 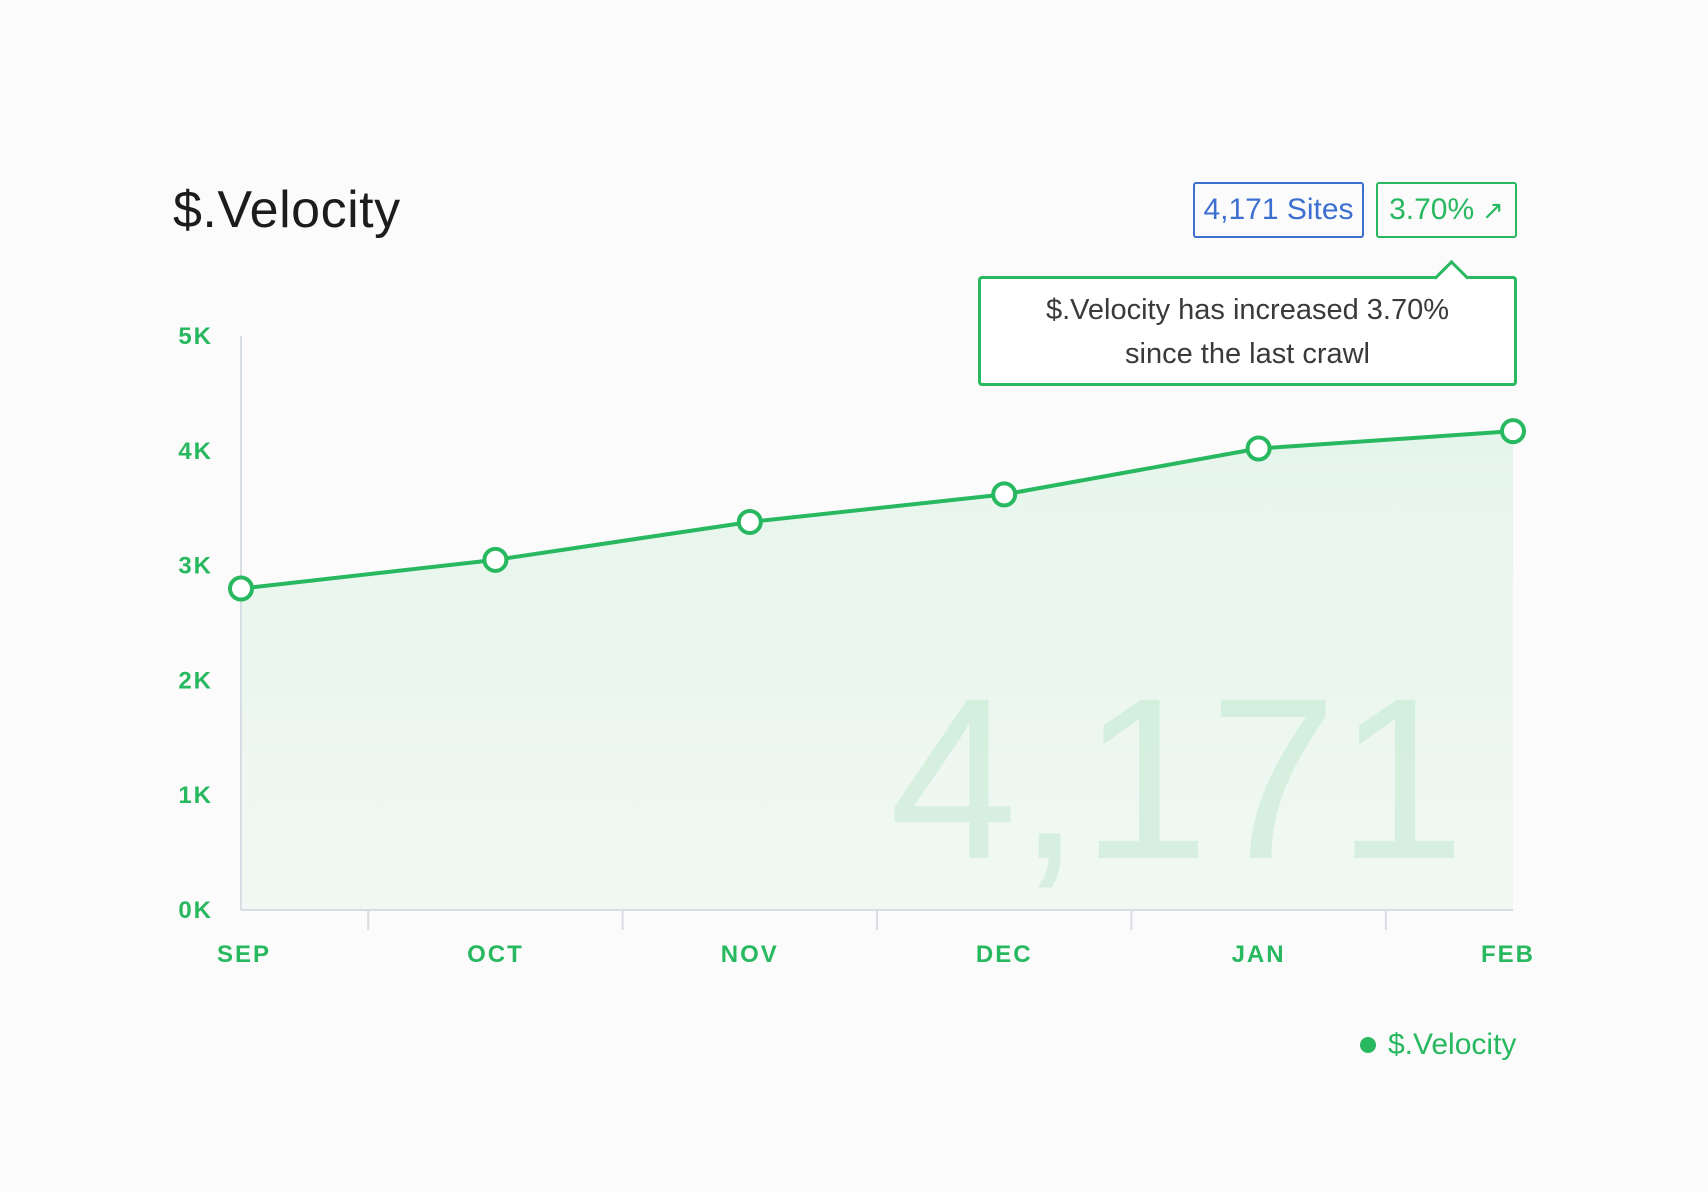 I want to click on watermark-value: 4,171, so click(x=1177, y=778).